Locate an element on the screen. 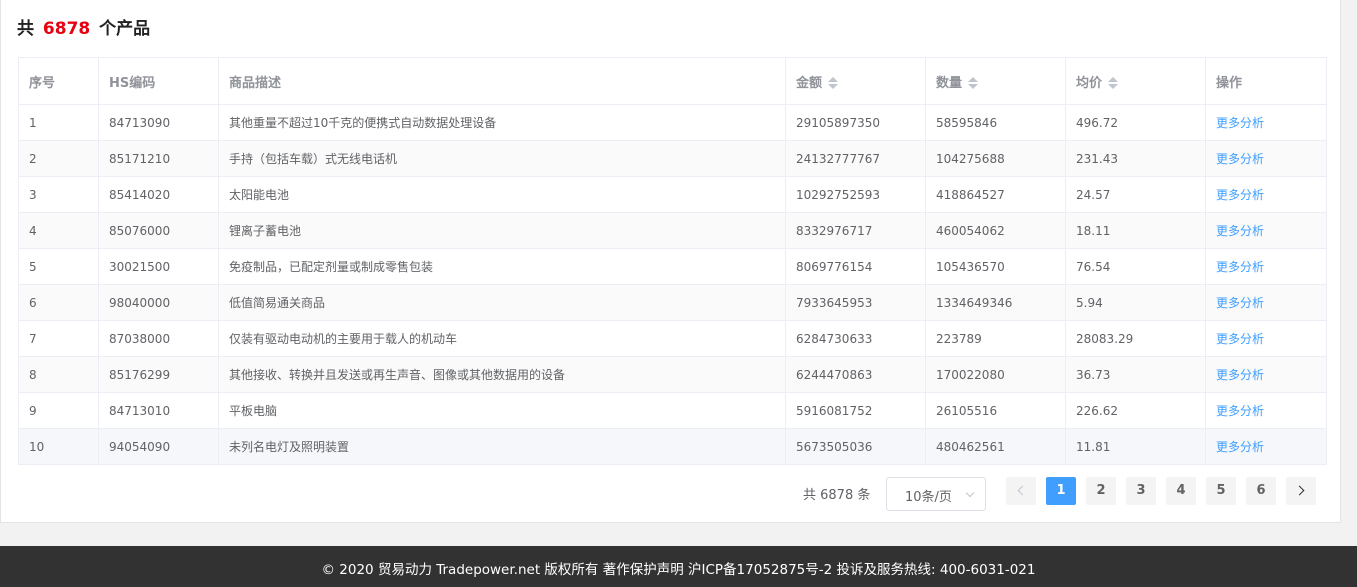 This screenshot has width=1357, height=587. table-header-row: 序号 HS编码 商品描述 金额 数量 均价 操作 is located at coordinates (672, 81).